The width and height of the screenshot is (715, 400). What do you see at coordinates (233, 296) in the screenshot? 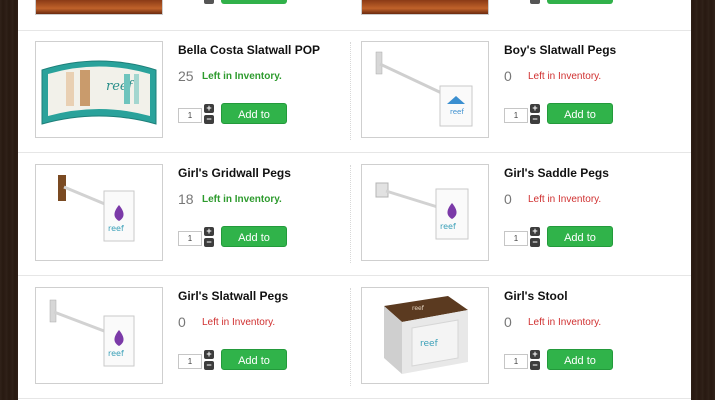
I see `product-name: Girl's Slatwall Pegs` at bounding box center [233, 296].